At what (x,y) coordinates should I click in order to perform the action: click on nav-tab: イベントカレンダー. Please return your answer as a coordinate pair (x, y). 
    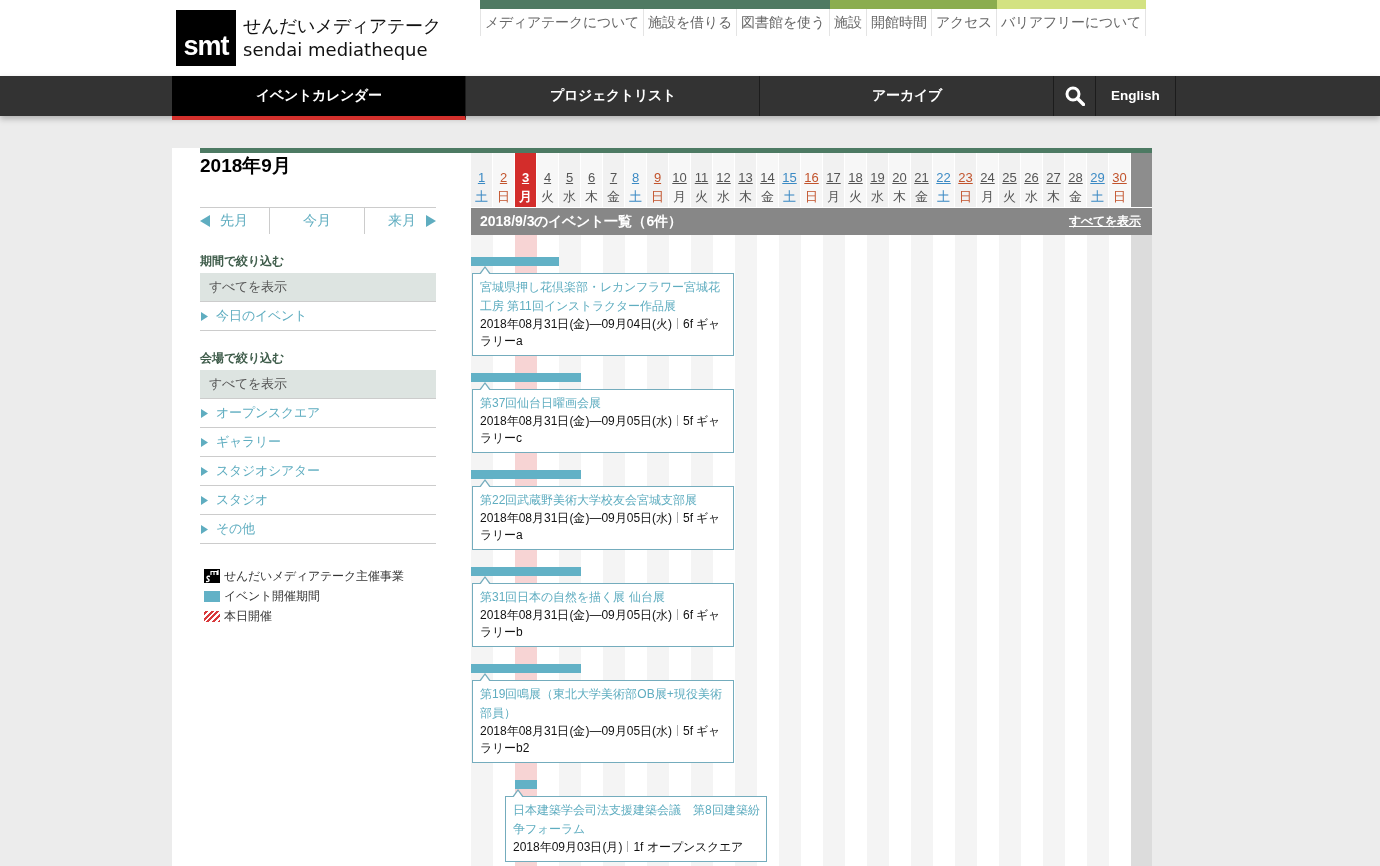
    Looking at the image, I should click on (319, 98).